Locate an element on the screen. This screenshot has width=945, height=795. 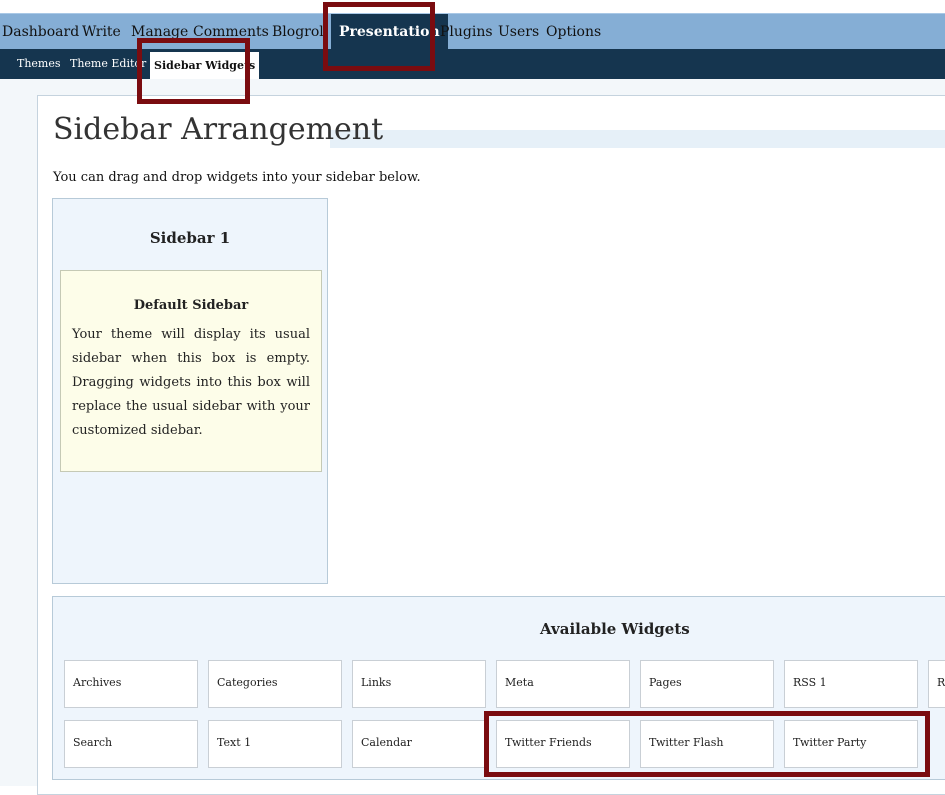
widget-twitter-flash: Twitter Flash is located at coordinates (707, 744).